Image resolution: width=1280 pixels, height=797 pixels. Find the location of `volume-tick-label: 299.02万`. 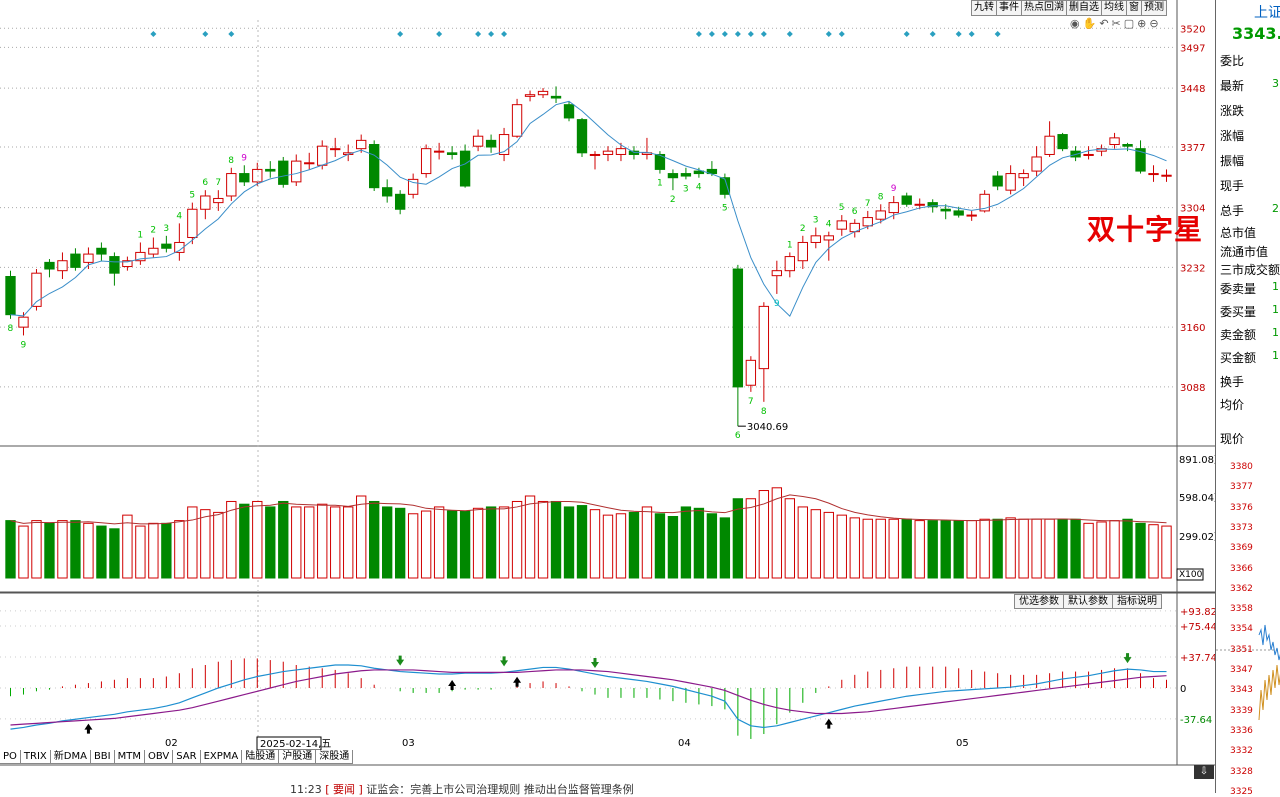

volume-tick-label: 299.02万 is located at coordinates (1197, 537).